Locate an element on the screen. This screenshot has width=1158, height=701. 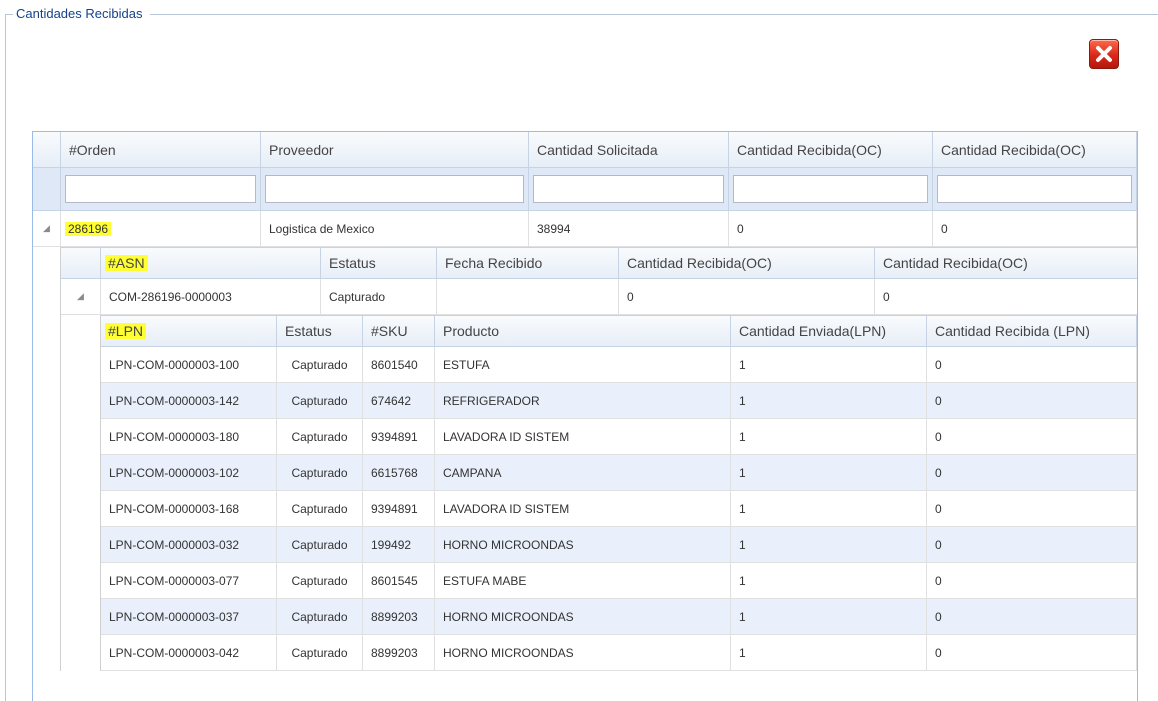
filter-cell-orden is located at coordinates (161, 189).